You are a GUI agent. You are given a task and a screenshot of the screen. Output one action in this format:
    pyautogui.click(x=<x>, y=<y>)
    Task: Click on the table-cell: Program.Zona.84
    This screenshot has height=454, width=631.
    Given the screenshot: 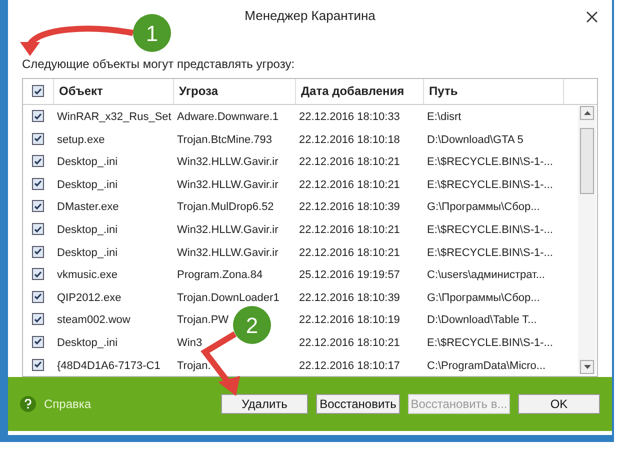 What is the action you would take?
    pyautogui.click(x=220, y=275)
    